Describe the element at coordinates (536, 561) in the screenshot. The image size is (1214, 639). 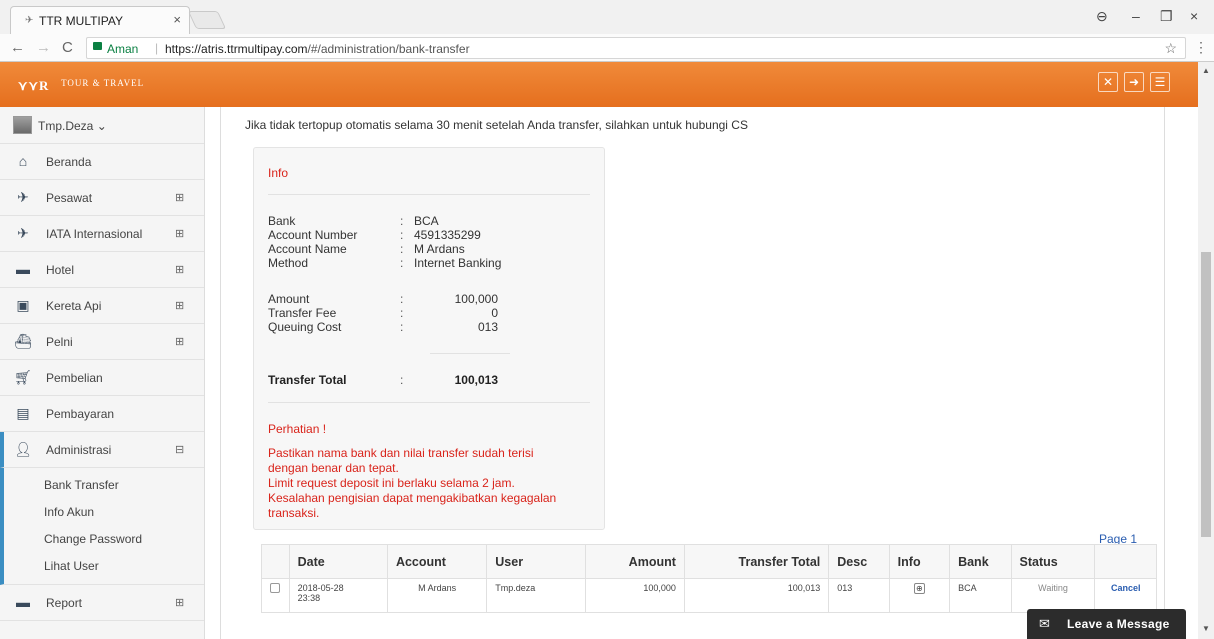
I see `col-user: User` at that location.